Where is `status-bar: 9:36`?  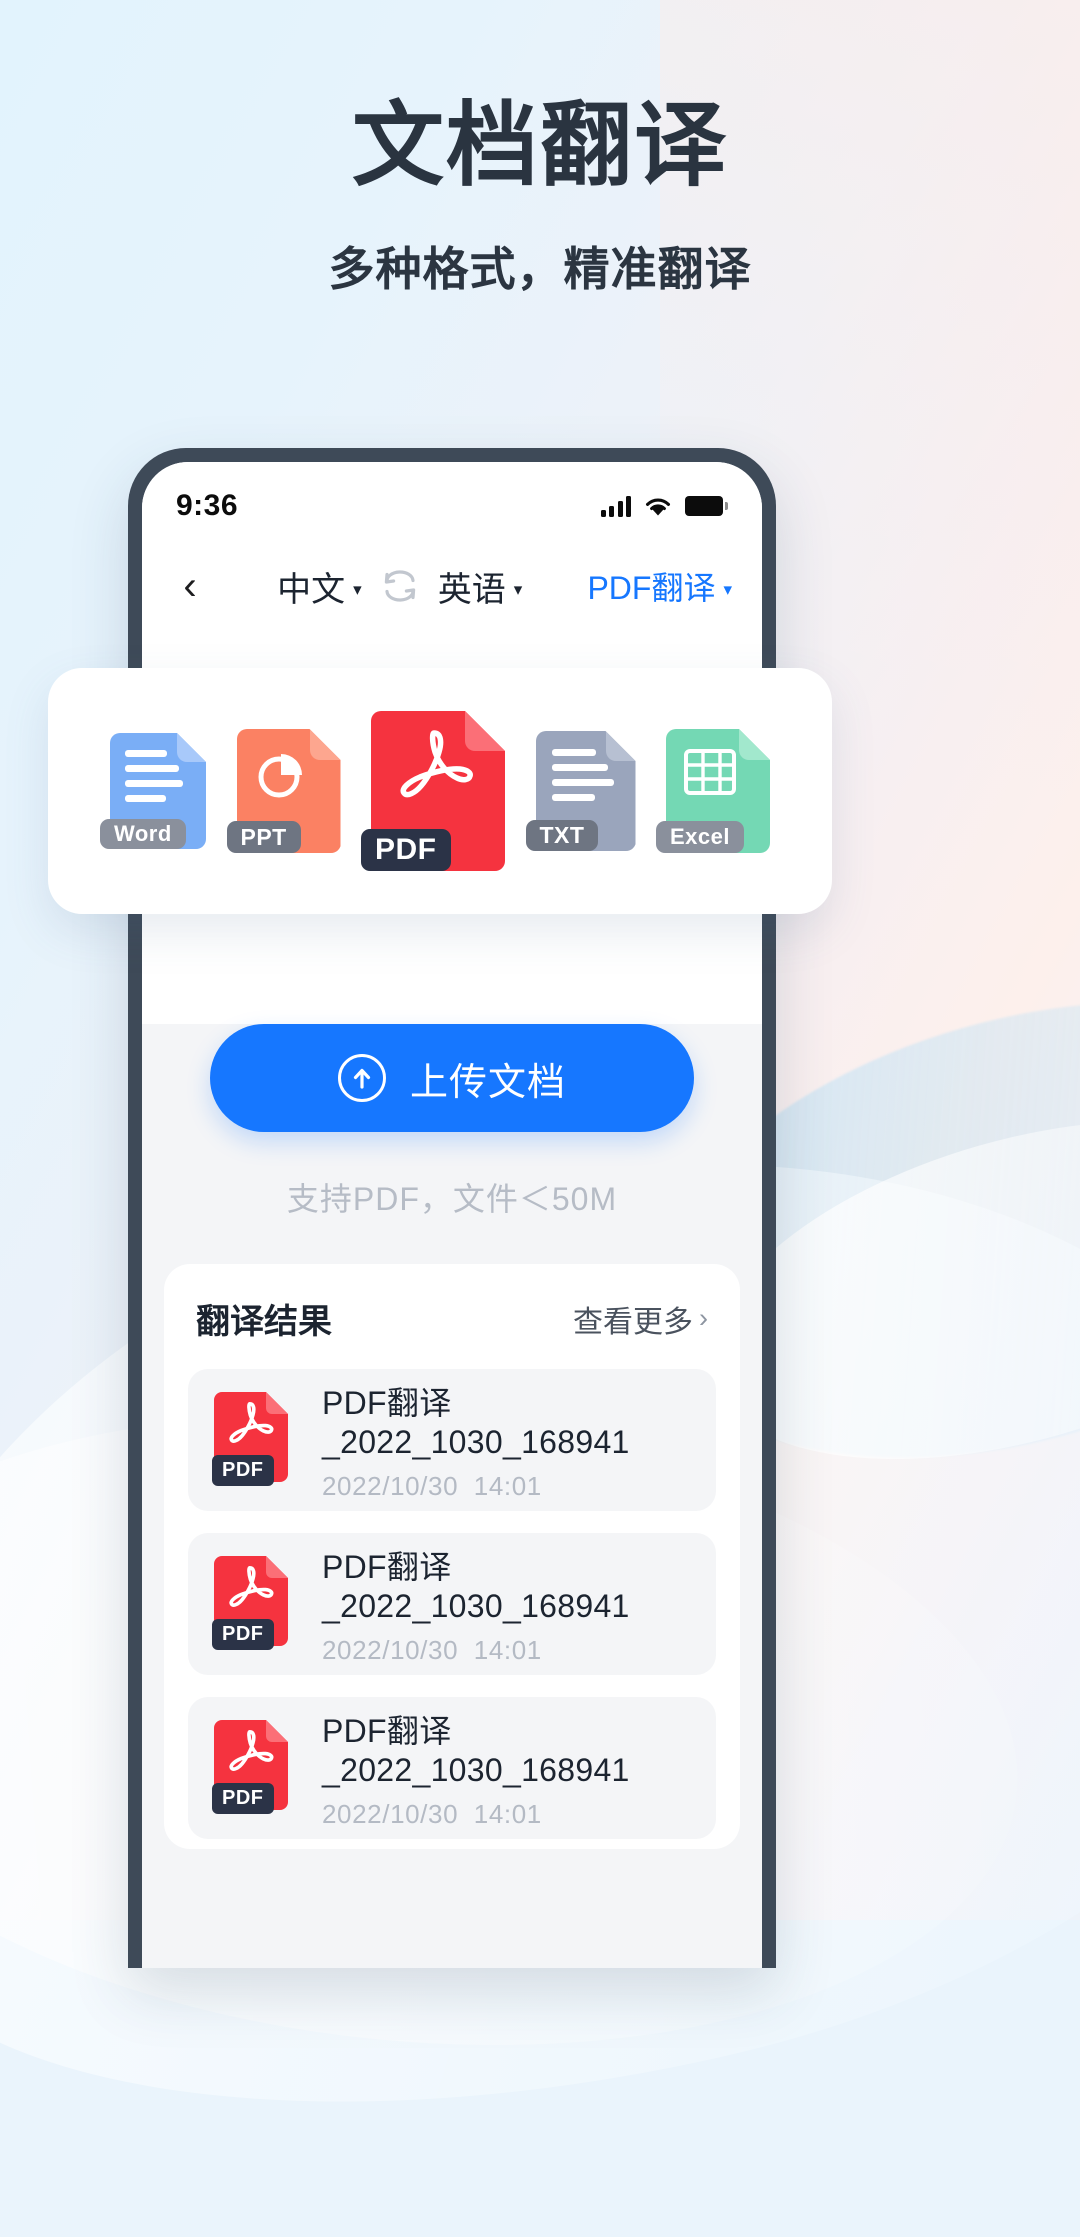
status-bar: 9:36 is located at coordinates (452, 501).